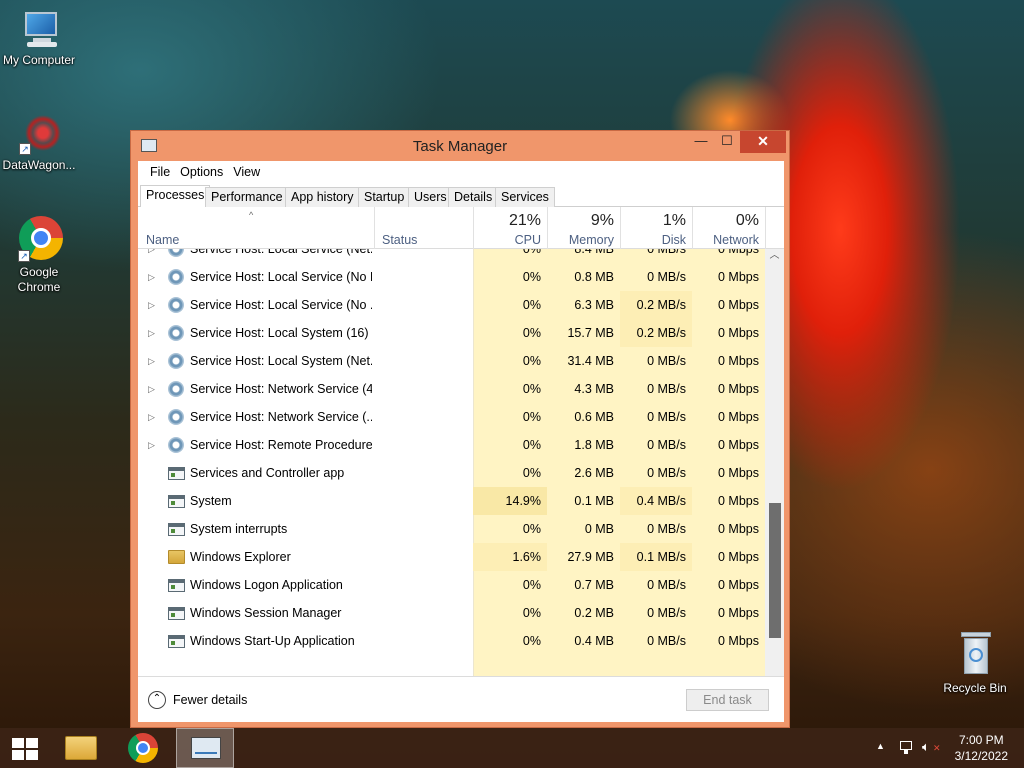  I want to click on maximize-button: ☐, so click(727, 142).